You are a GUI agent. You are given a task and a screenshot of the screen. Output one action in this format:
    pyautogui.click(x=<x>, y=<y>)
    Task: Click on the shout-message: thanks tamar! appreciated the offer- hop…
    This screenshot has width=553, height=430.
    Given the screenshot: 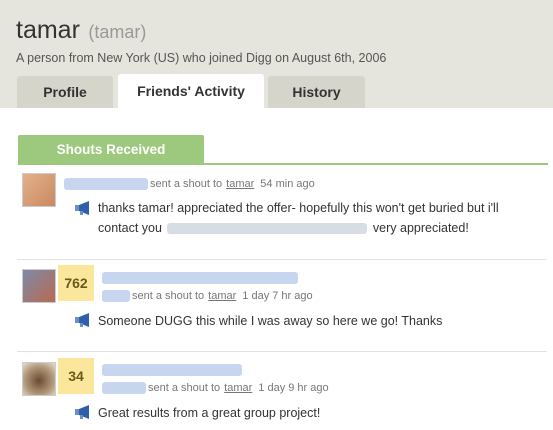 What is the action you would take?
    pyautogui.click(x=303, y=218)
    